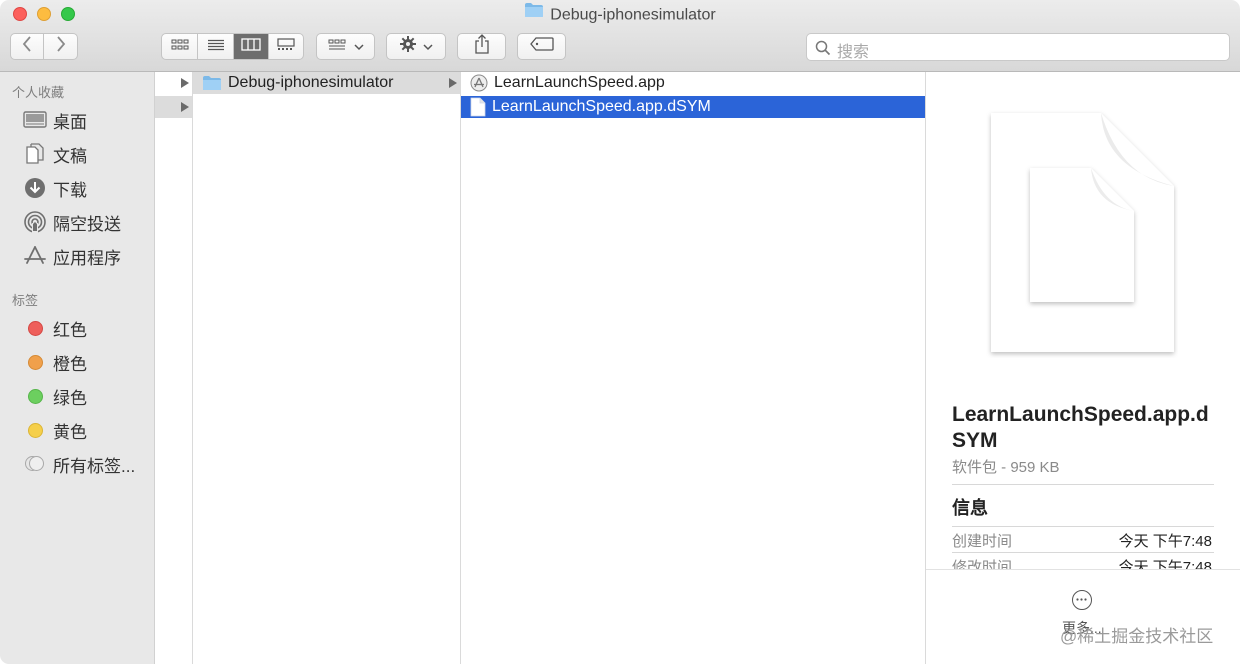 The width and height of the screenshot is (1240, 664). What do you see at coordinates (35, 328) in the screenshot?
I see `red-tag-dot-icon` at bounding box center [35, 328].